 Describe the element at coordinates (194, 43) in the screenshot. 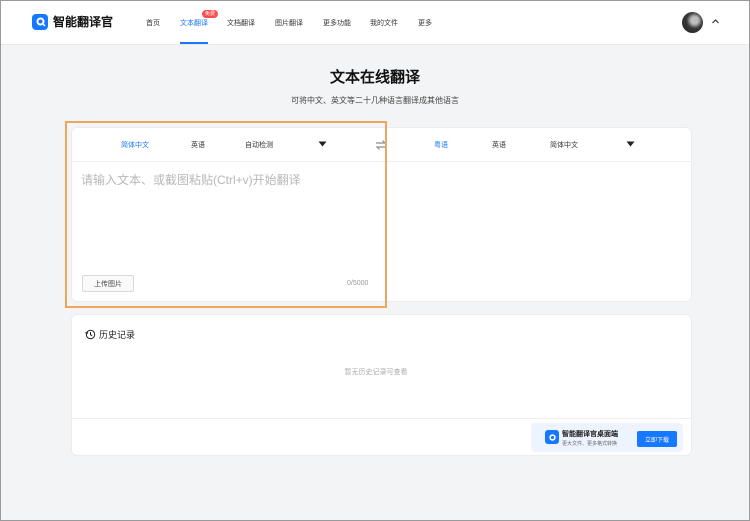

I see `active-tab-indicator` at that location.